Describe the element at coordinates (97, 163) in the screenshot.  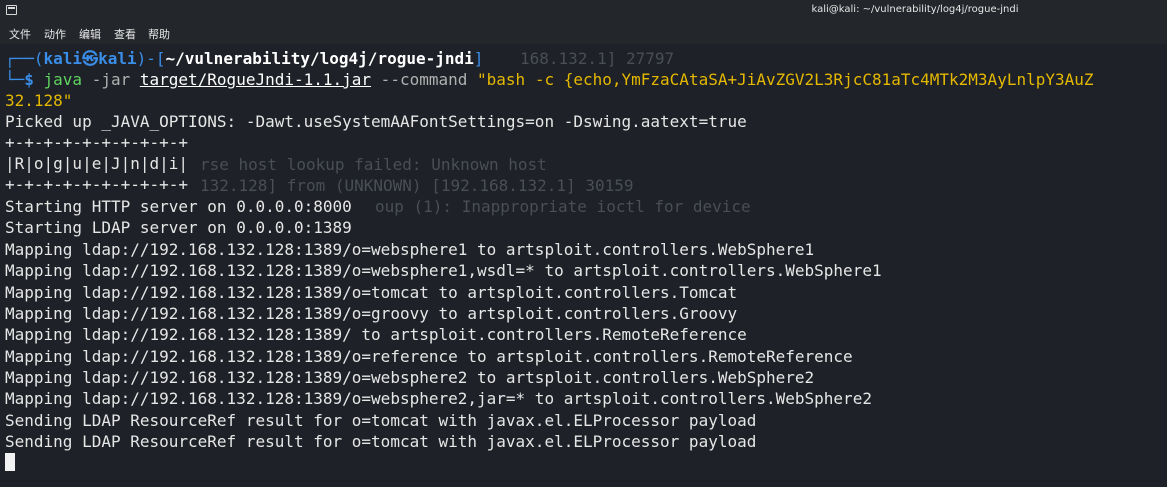
I see `output-line: |R|o|g|u|e|J|n|d|i|` at that location.